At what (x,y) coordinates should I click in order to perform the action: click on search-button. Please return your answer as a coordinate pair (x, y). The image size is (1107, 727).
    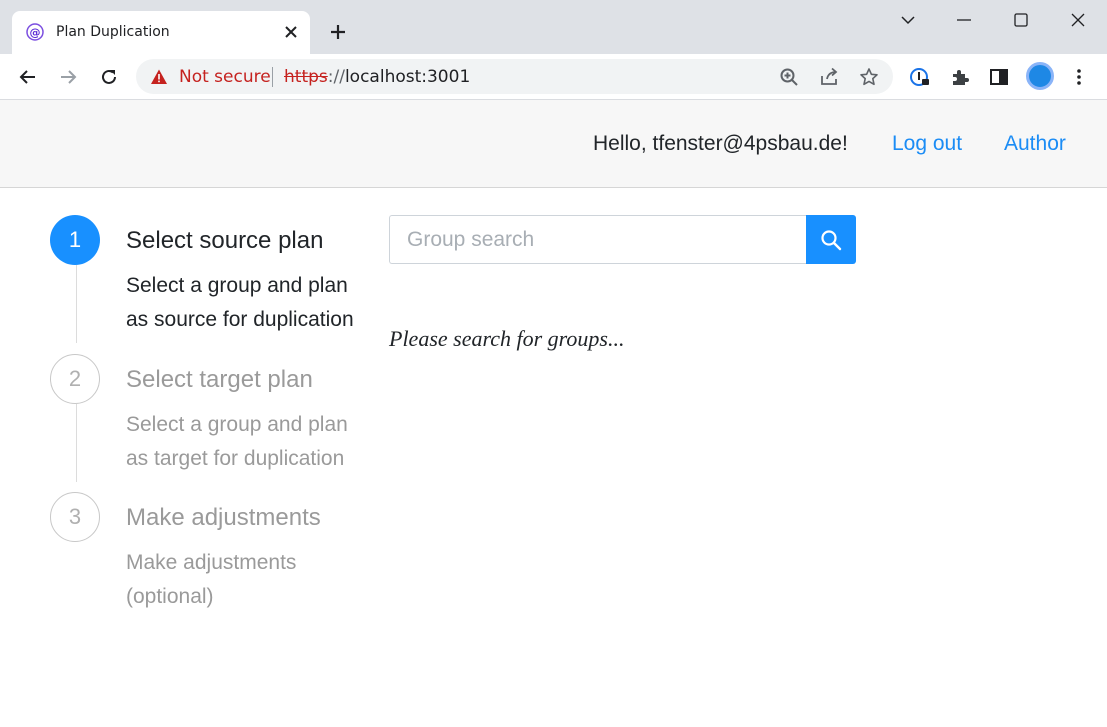
    Looking at the image, I should click on (831, 239).